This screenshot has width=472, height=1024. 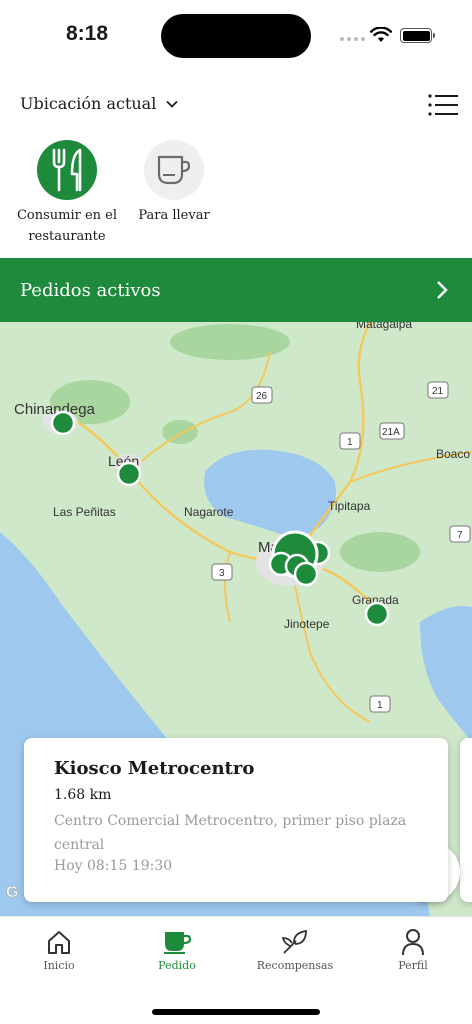 What do you see at coordinates (381, 34) in the screenshot?
I see `wifi-icon` at bounding box center [381, 34].